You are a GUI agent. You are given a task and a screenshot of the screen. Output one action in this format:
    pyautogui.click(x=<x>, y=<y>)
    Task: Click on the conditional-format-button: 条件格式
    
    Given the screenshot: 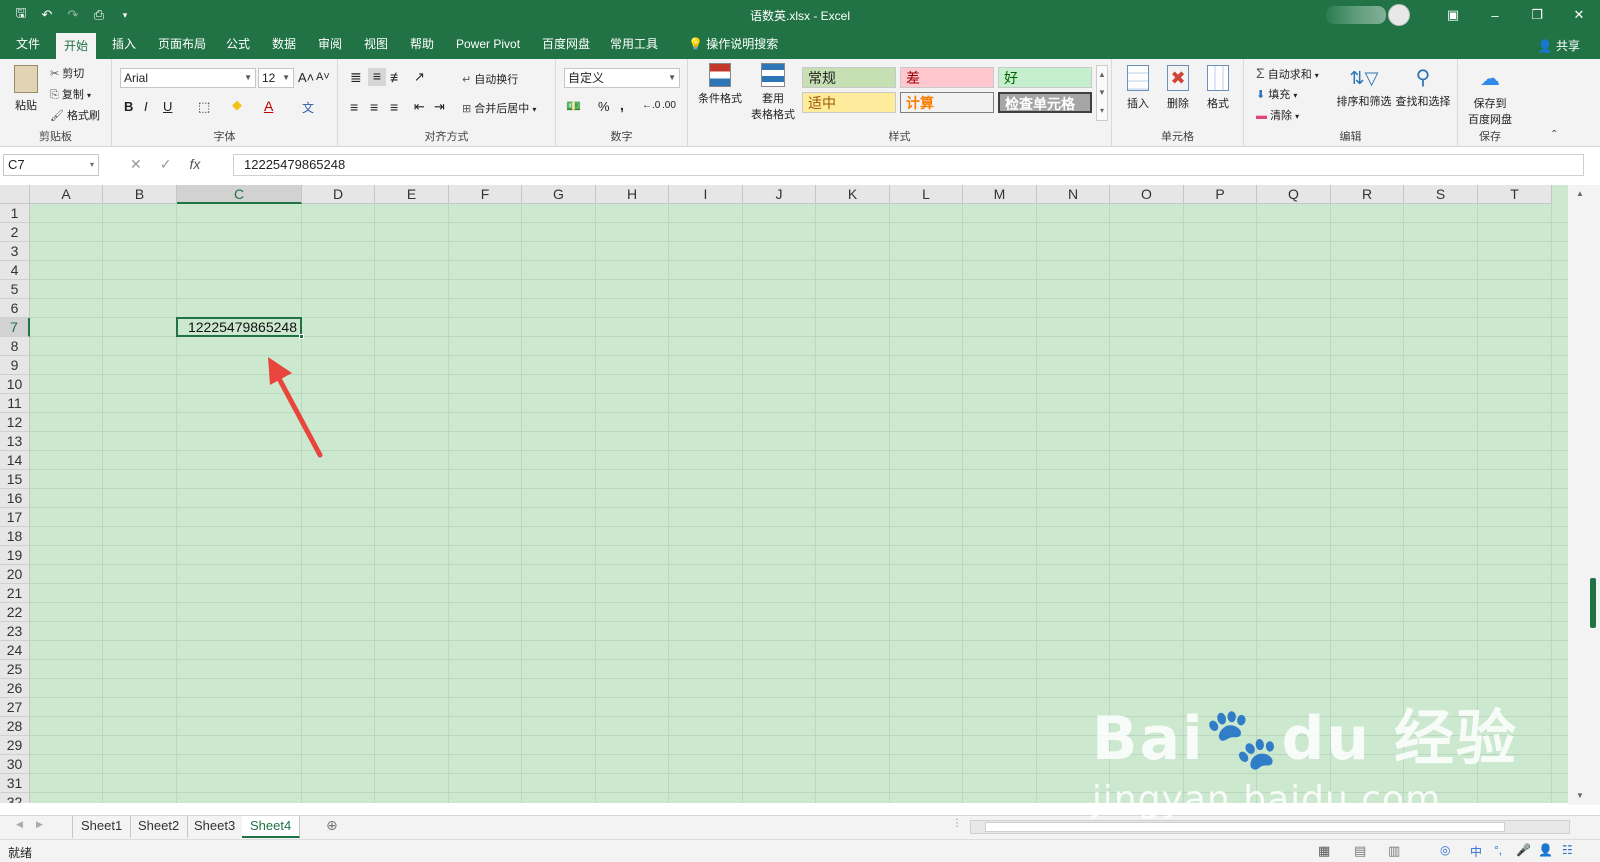 What is the action you would take?
    pyautogui.click(x=720, y=84)
    